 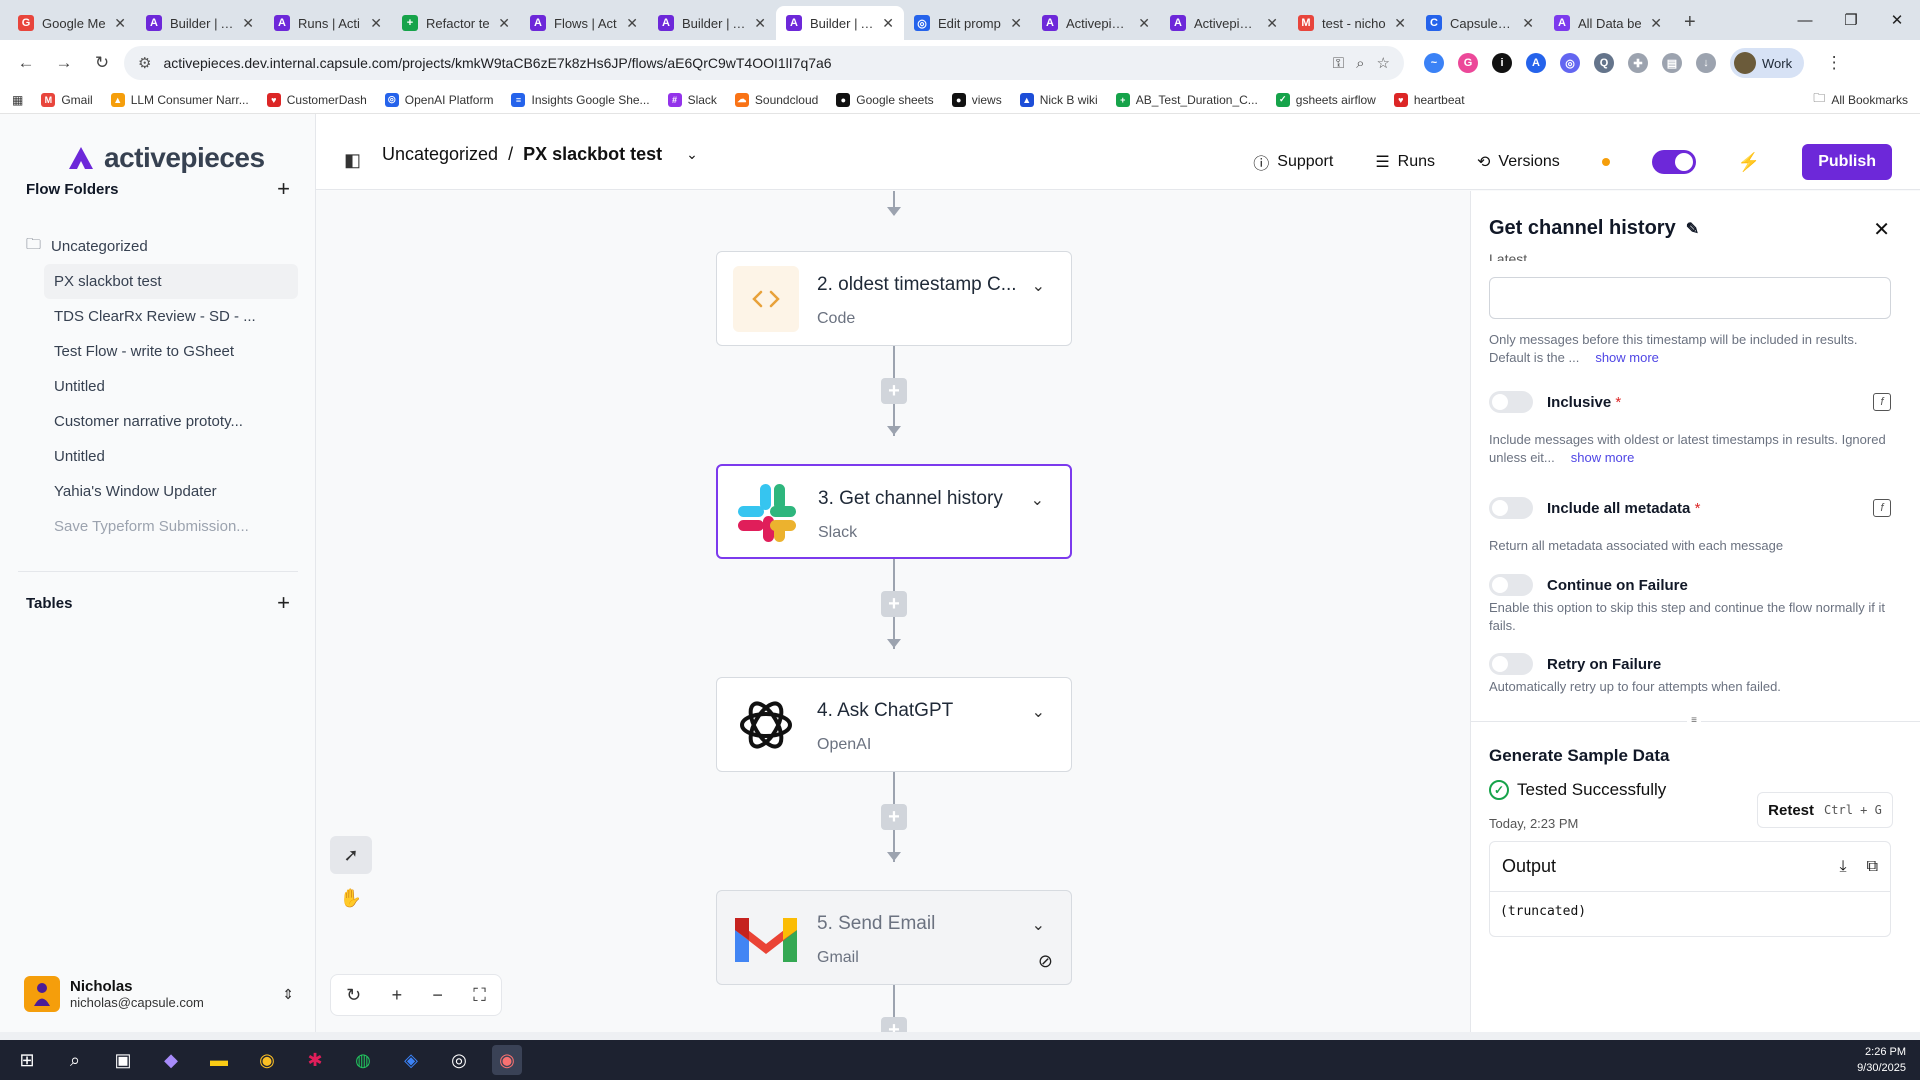 I want to click on download-icon: ↓, so click(x=1706, y=63).